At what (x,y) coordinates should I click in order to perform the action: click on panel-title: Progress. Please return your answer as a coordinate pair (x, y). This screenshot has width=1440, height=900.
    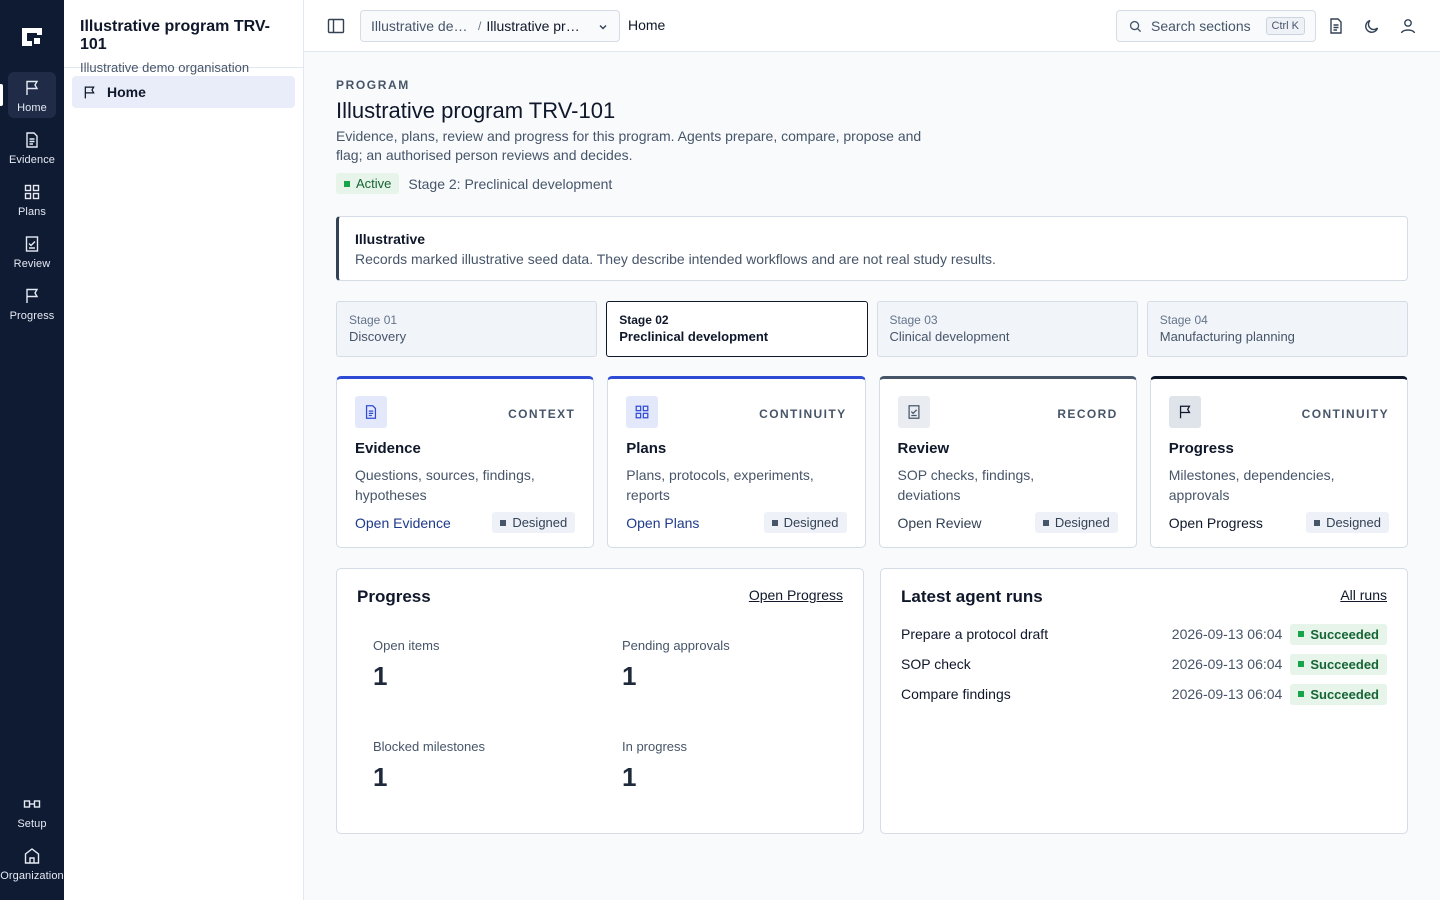
    Looking at the image, I should click on (394, 596).